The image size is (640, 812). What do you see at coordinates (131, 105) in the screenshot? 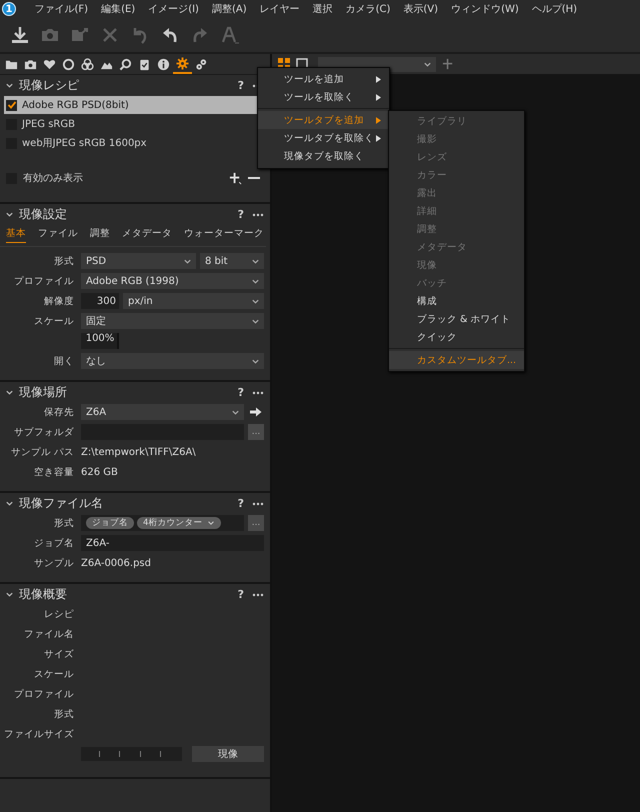
I see `recipe-item: Adobe RGB PSD(8bit)` at bounding box center [131, 105].